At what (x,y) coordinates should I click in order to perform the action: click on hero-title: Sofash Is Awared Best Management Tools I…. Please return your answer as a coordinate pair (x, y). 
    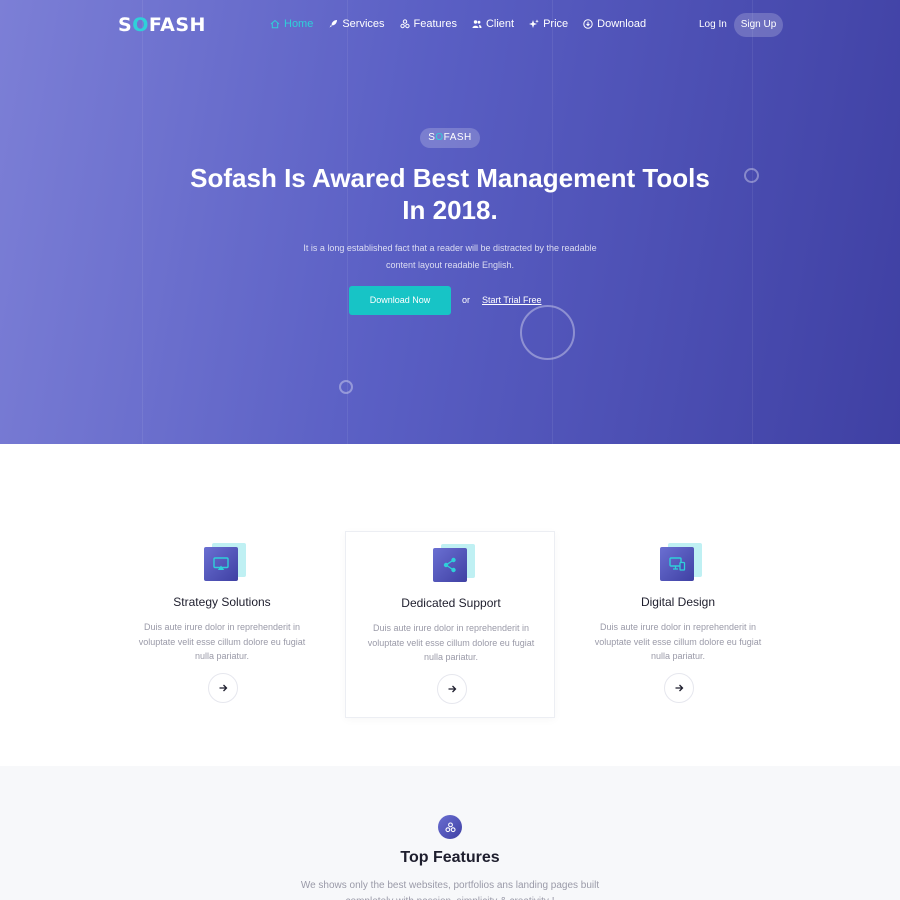
    Looking at the image, I should click on (450, 194).